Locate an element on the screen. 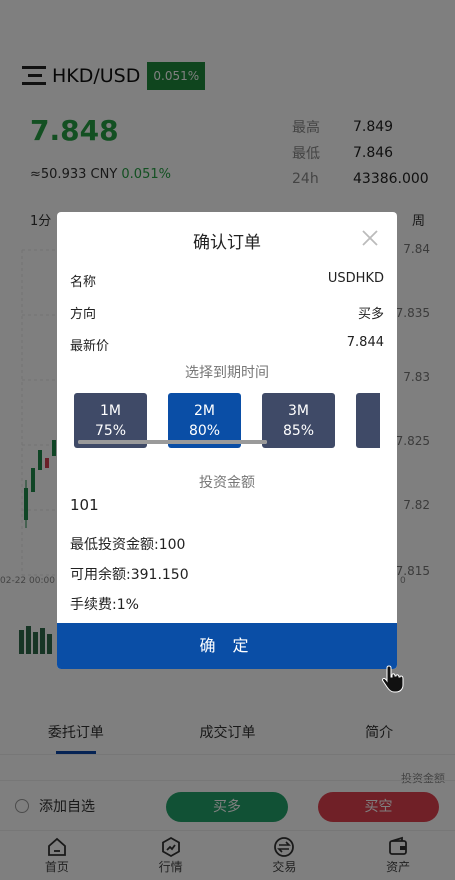  amount-label: 投资金额 is located at coordinates (227, 483).